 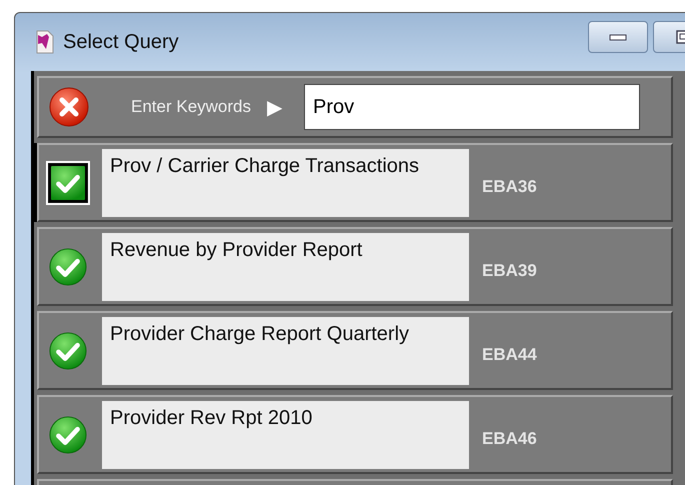 I want to click on query-code: EBA44, so click(x=509, y=354).